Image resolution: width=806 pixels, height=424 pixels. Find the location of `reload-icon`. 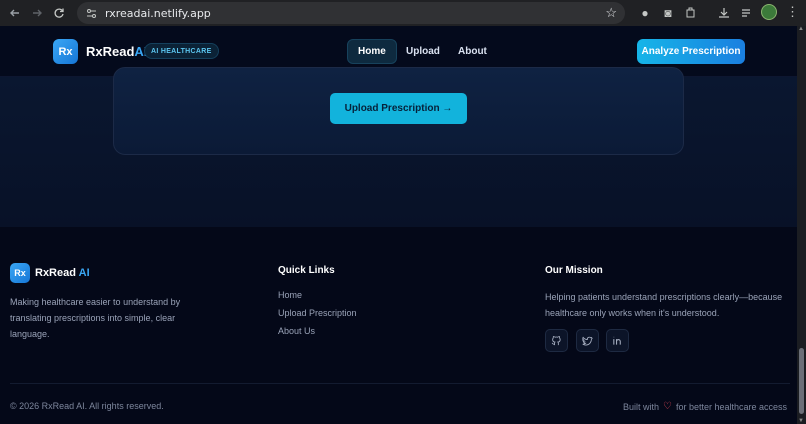

reload-icon is located at coordinates (59, 13).